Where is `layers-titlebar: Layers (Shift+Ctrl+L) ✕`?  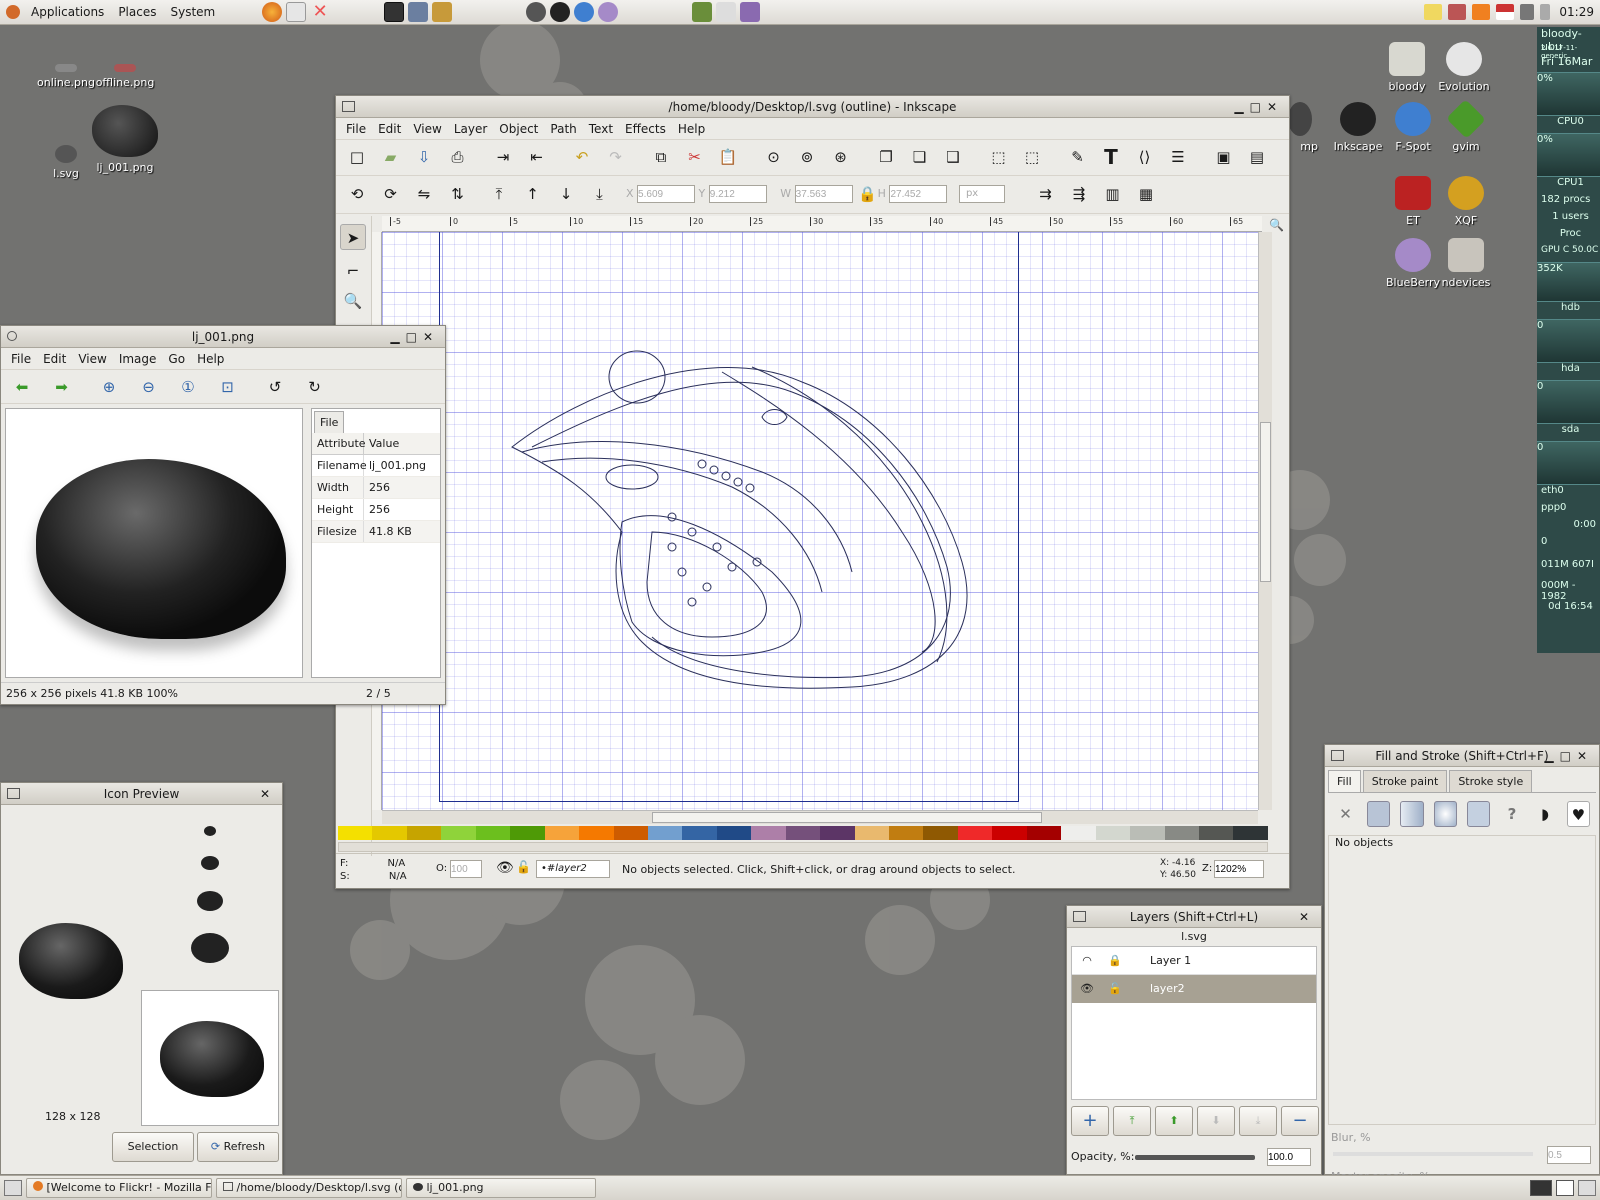 layers-titlebar: Layers (Shift+Ctrl+L) ✕ is located at coordinates (1194, 917).